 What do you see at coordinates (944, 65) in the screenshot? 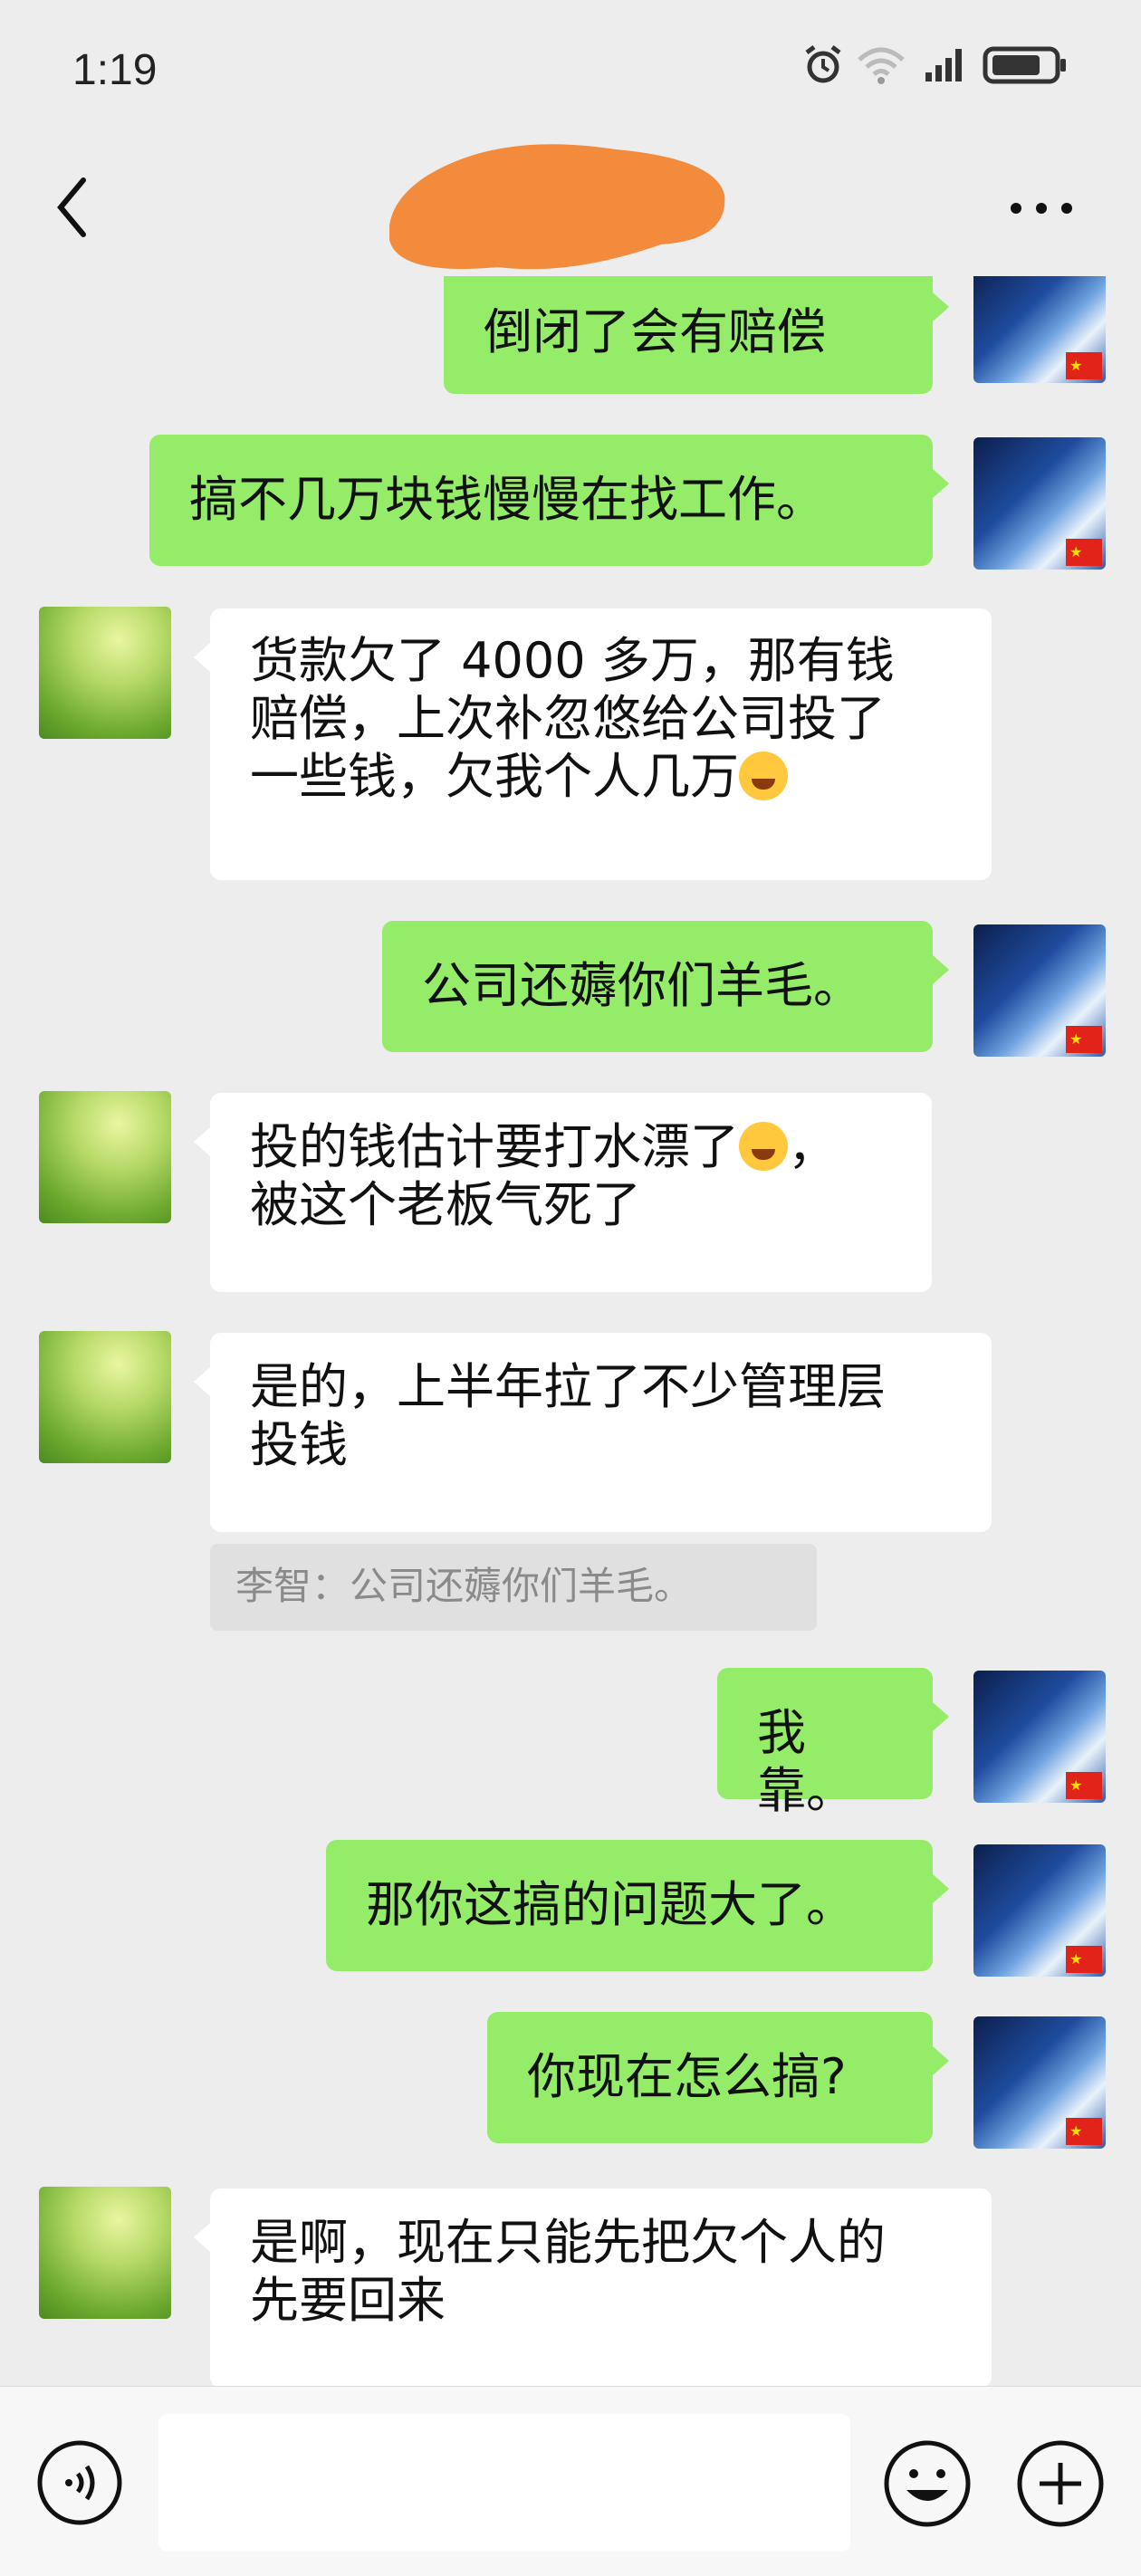
I see `signal-icon` at bounding box center [944, 65].